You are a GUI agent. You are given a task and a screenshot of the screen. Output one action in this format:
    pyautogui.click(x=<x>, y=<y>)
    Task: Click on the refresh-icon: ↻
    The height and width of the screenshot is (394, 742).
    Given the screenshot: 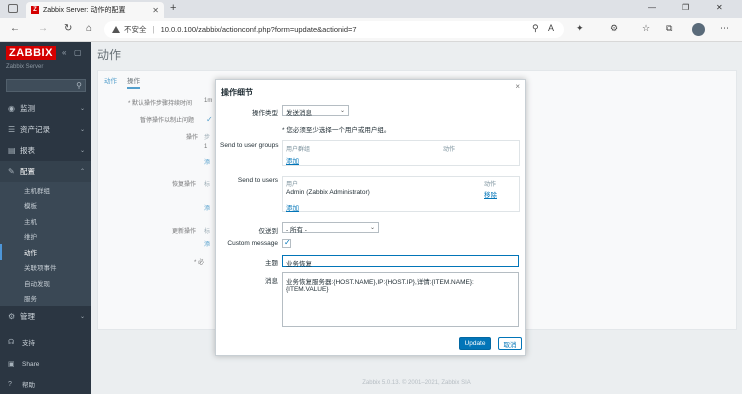 What is the action you would take?
    pyautogui.click(x=68, y=28)
    